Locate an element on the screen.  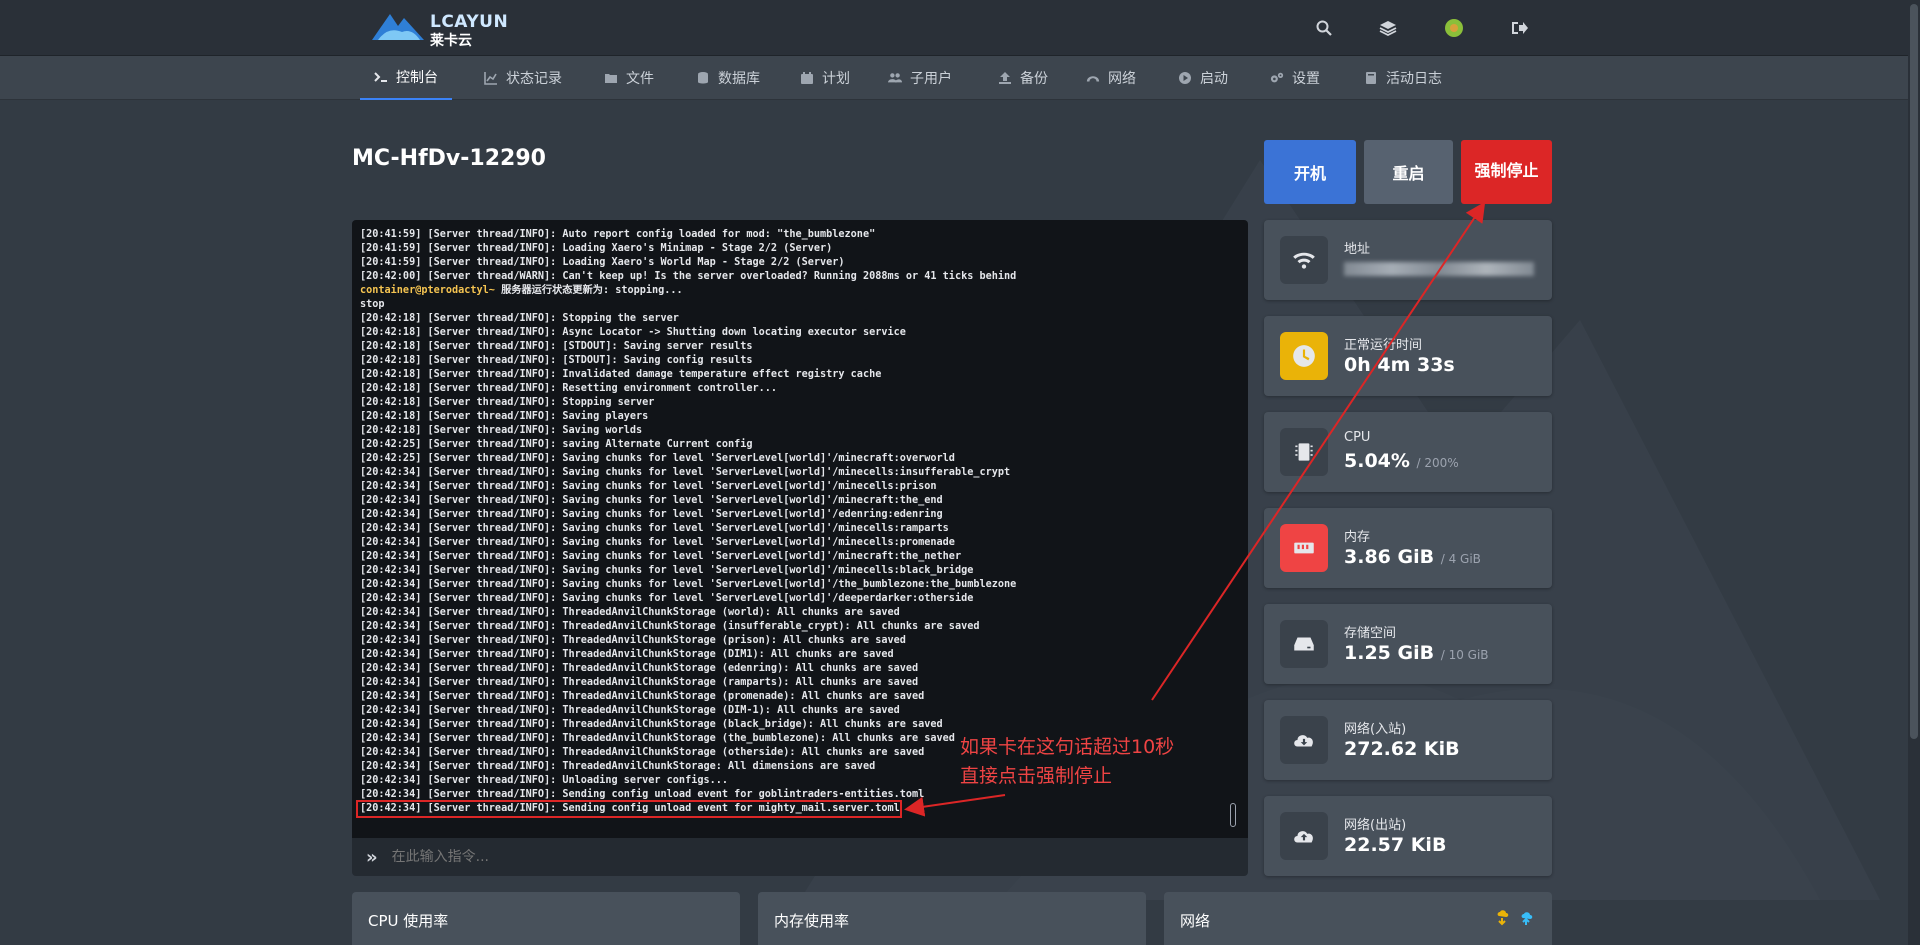
disk-value: 1.25 GiB is located at coordinates (1389, 653).